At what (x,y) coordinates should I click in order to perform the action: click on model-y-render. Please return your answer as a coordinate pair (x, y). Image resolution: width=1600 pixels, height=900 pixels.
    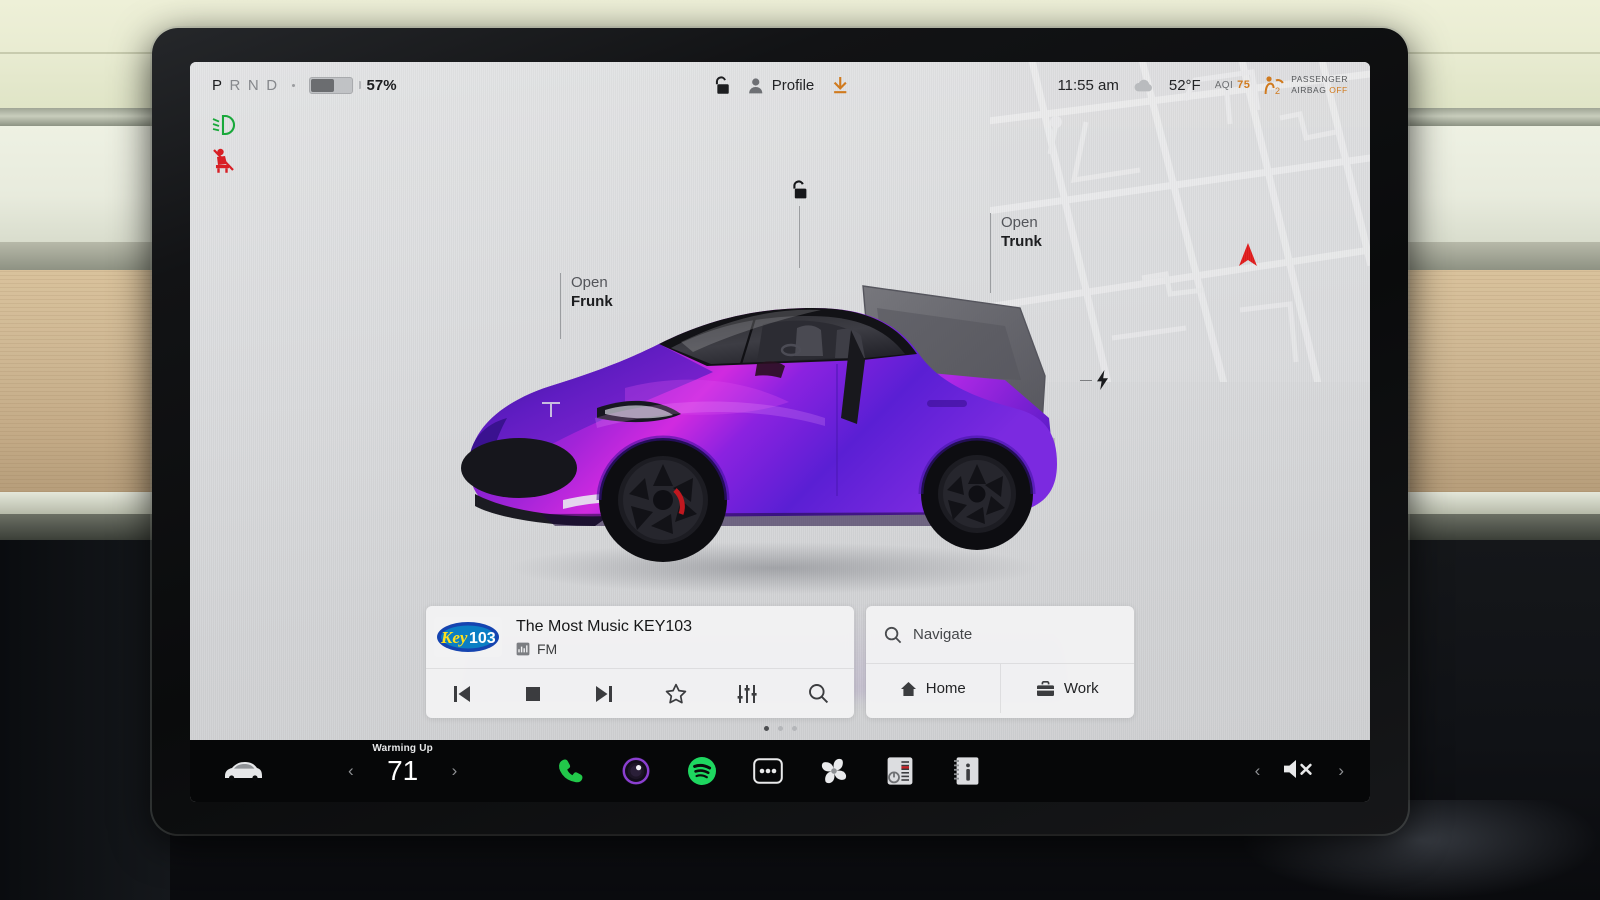
    Looking at the image, I should click on (765, 433).